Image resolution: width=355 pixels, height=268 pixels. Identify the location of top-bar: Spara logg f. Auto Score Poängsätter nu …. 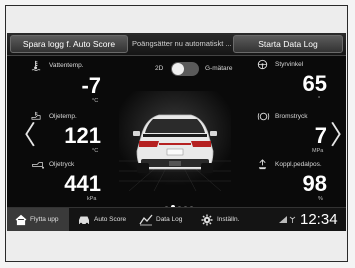
(176, 44).